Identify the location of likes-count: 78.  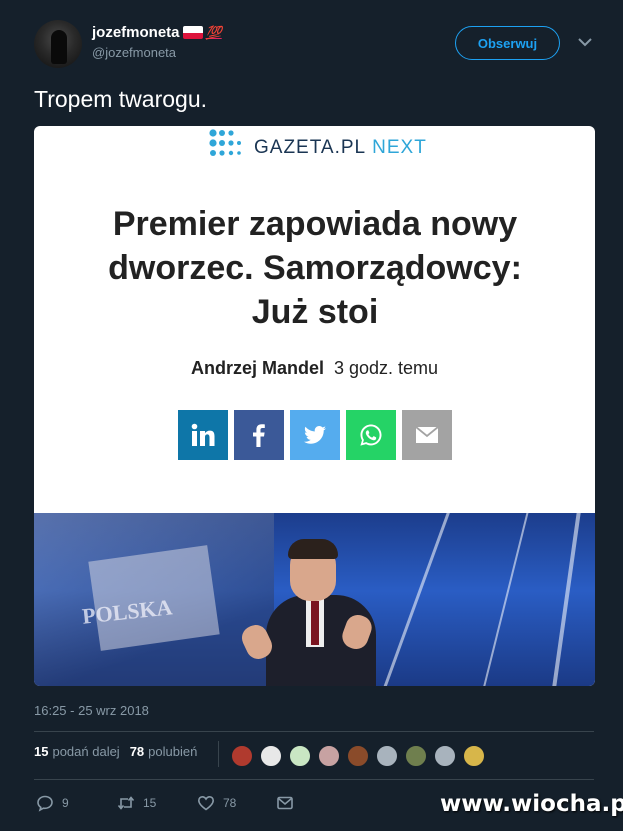
(137, 751).